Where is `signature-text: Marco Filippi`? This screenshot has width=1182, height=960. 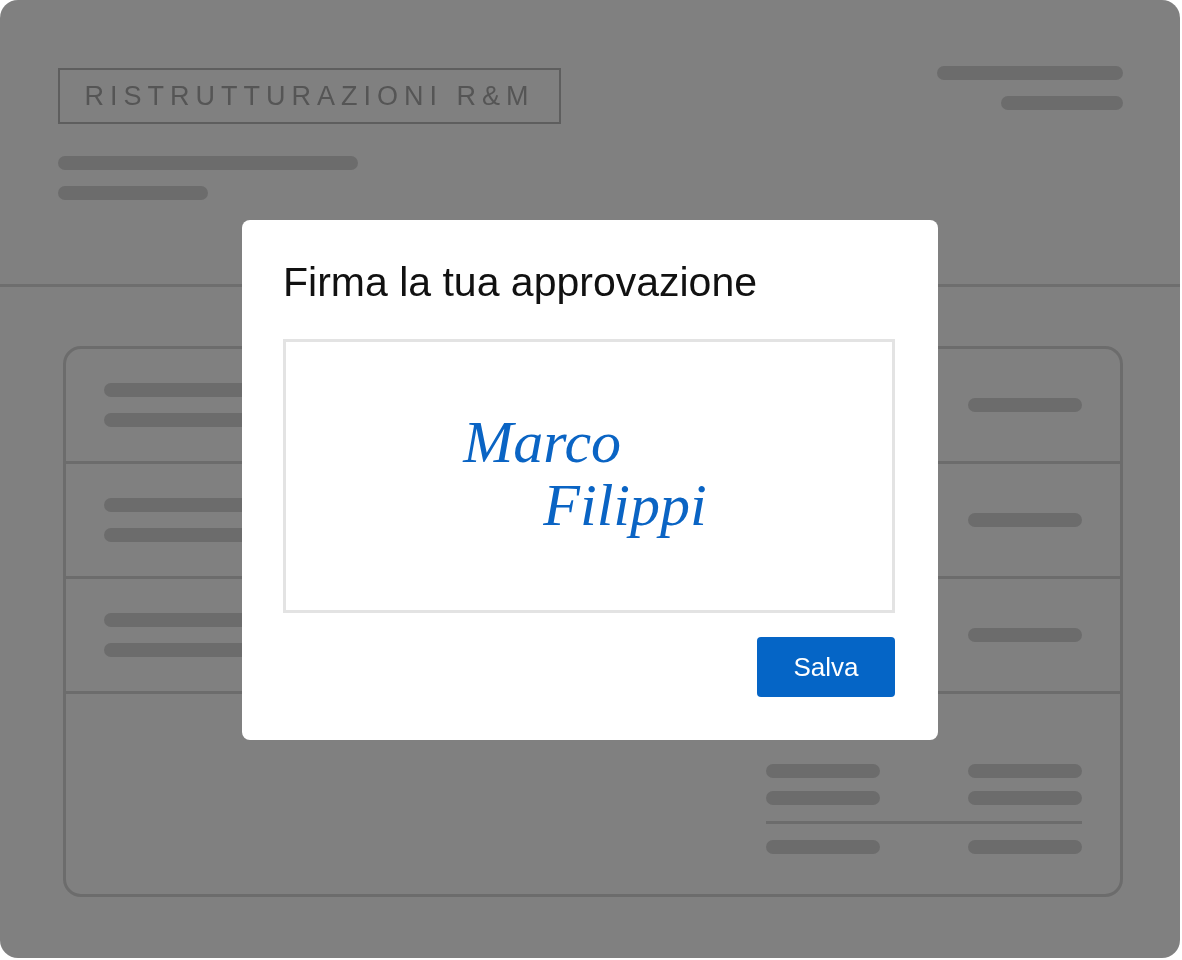
signature-text: Marco Filippi is located at coordinates (584, 475).